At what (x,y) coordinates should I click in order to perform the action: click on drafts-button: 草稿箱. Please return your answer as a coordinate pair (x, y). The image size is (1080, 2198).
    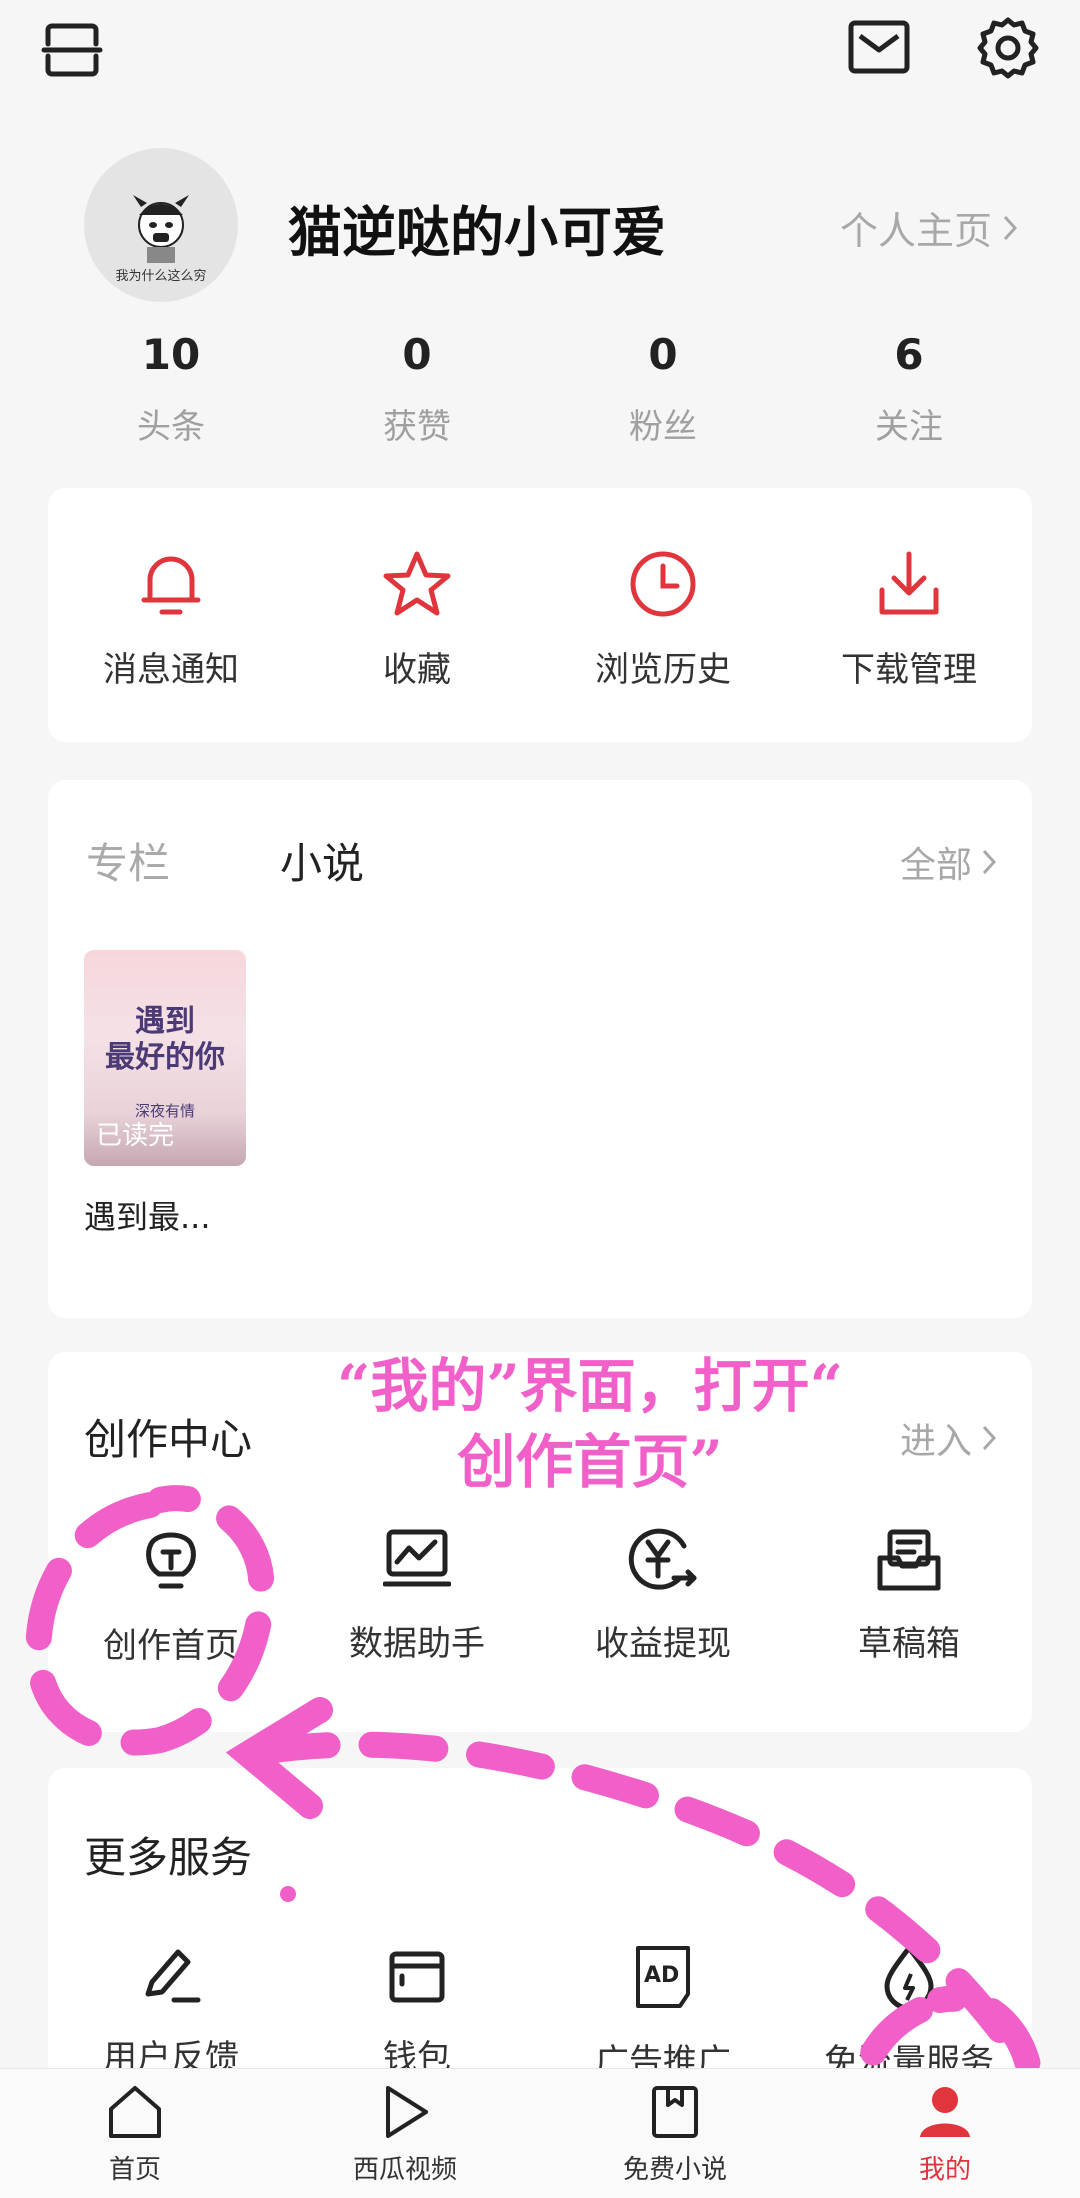
    Looking at the image, I should click on (909, 1597).